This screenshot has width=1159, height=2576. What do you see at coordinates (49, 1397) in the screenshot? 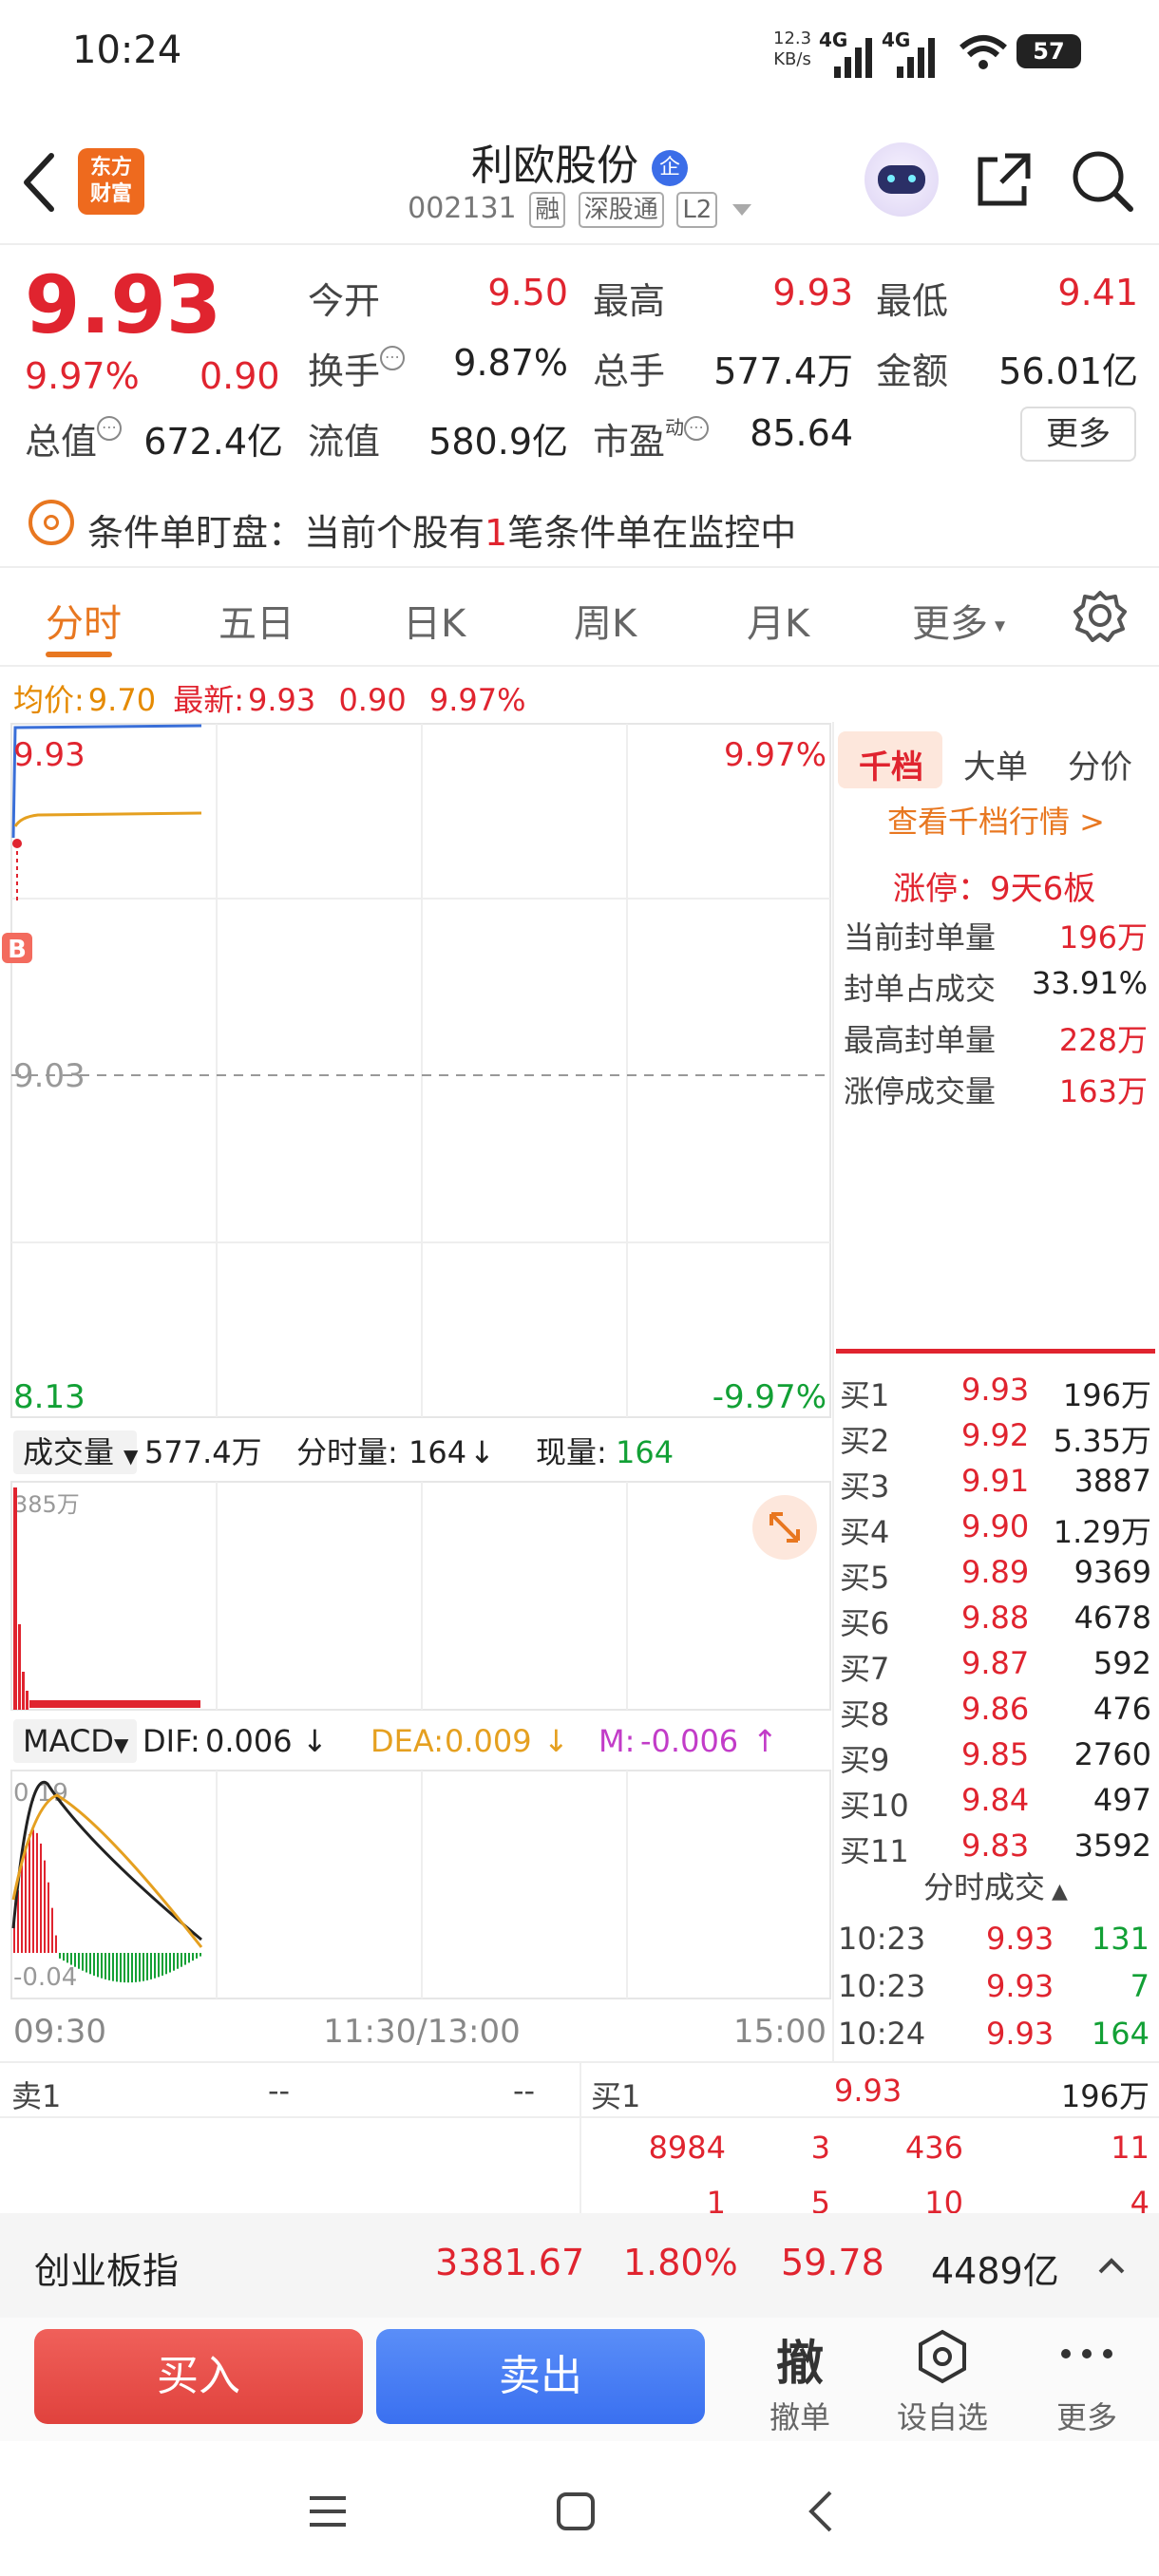
I see `price-axis-bottom: 8.13` at bounding box center [49, 1397].